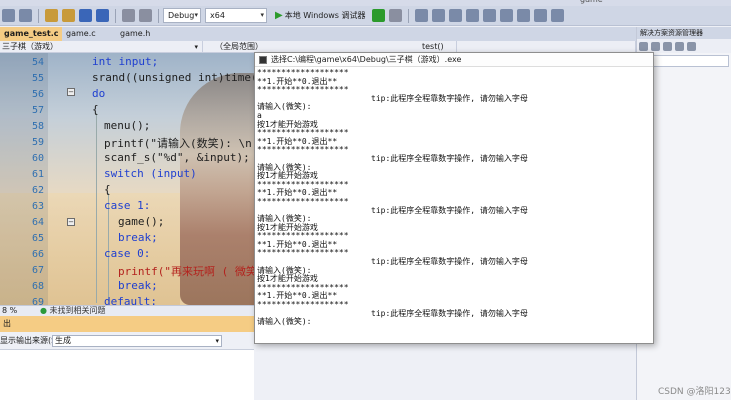  I want to click on output-source-value: 生成, so click(63, 340).